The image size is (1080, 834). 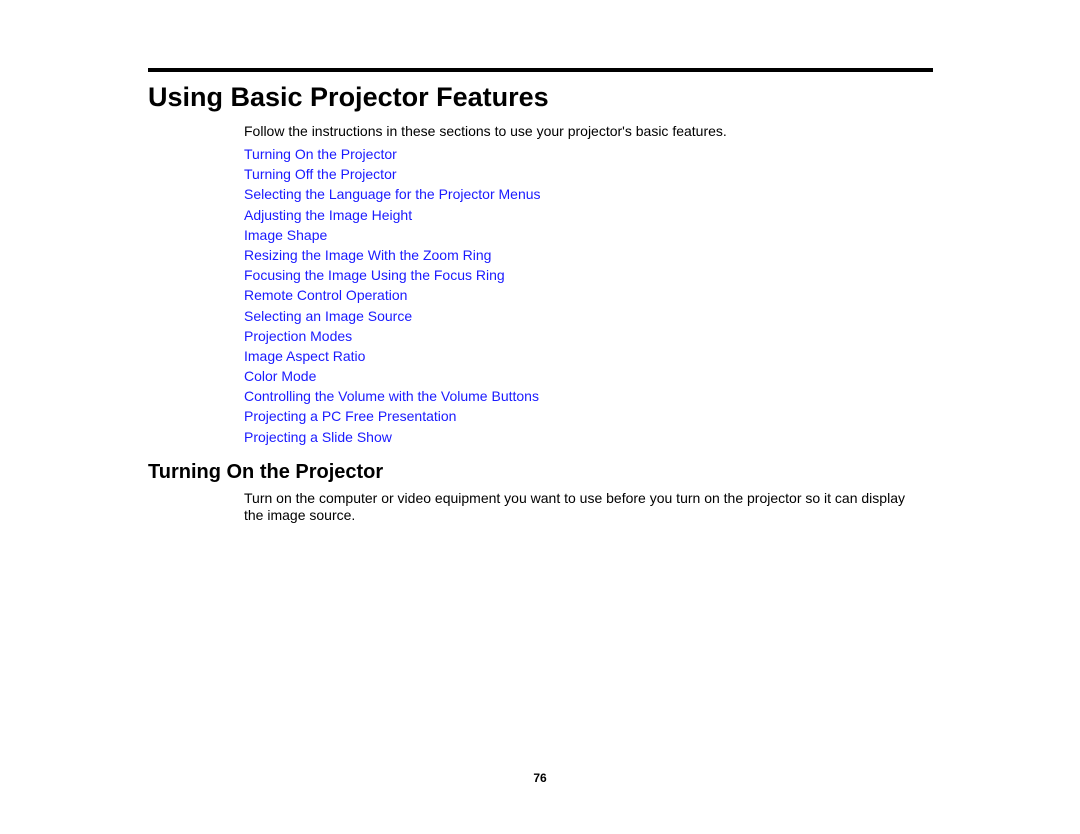 What do you see at coordinates (320, 154) in the screenshot?
I see `link-turning-on: Turning On the Projector` at bounding box center [320, 154].